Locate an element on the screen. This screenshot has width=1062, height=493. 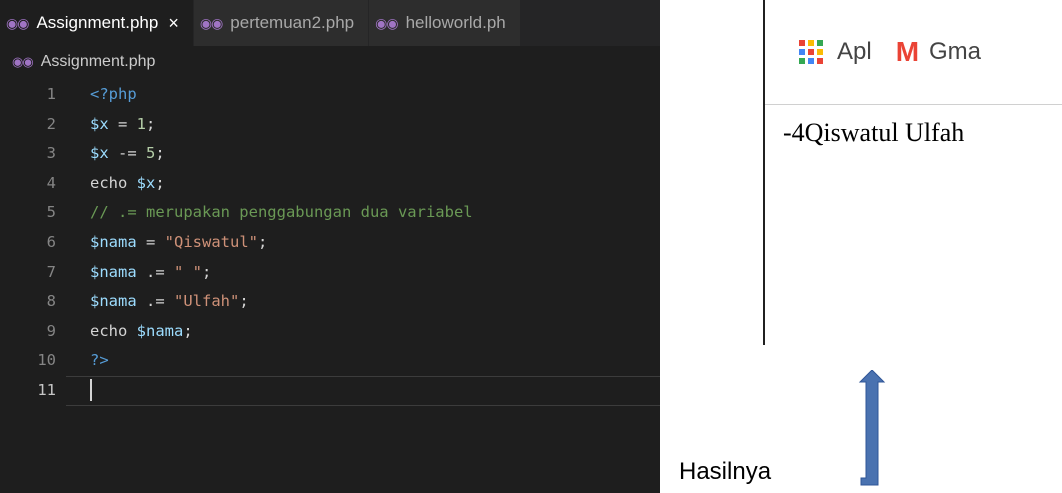
code-line: 4 echo $x; is located at coordinates (330, 184).